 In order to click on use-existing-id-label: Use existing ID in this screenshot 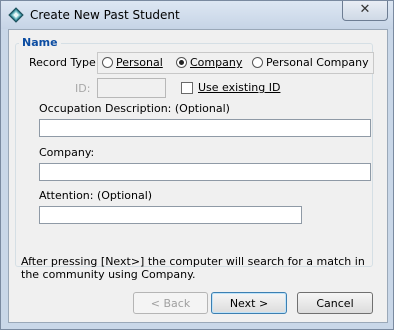, I will do `click(239, 87)`.